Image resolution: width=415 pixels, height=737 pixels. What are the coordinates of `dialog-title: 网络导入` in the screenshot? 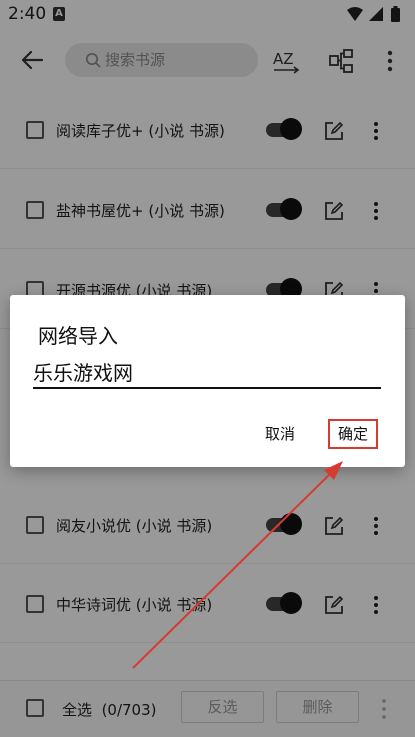 It's located at (78, 336).